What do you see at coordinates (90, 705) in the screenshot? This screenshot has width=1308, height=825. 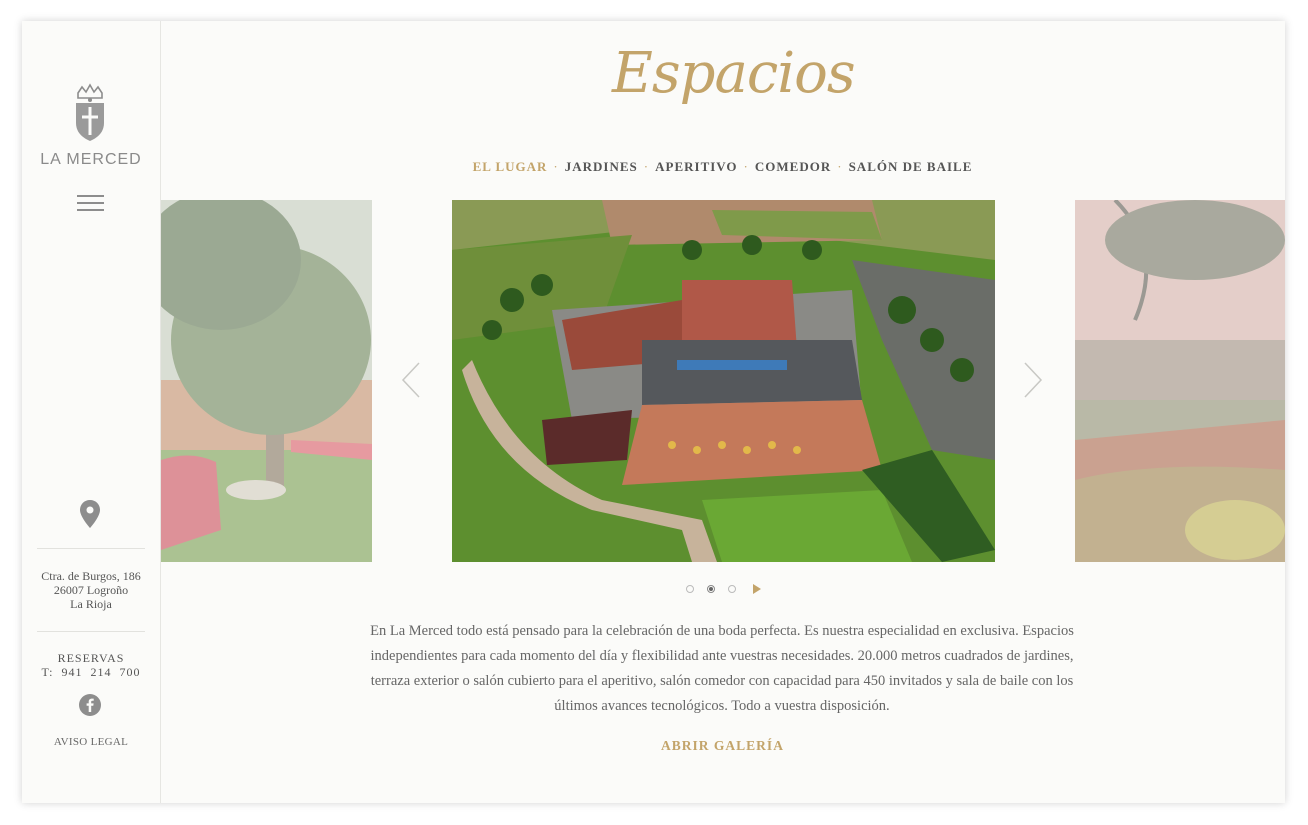 I see `facebook-icon` at bounding box center [90, 705].